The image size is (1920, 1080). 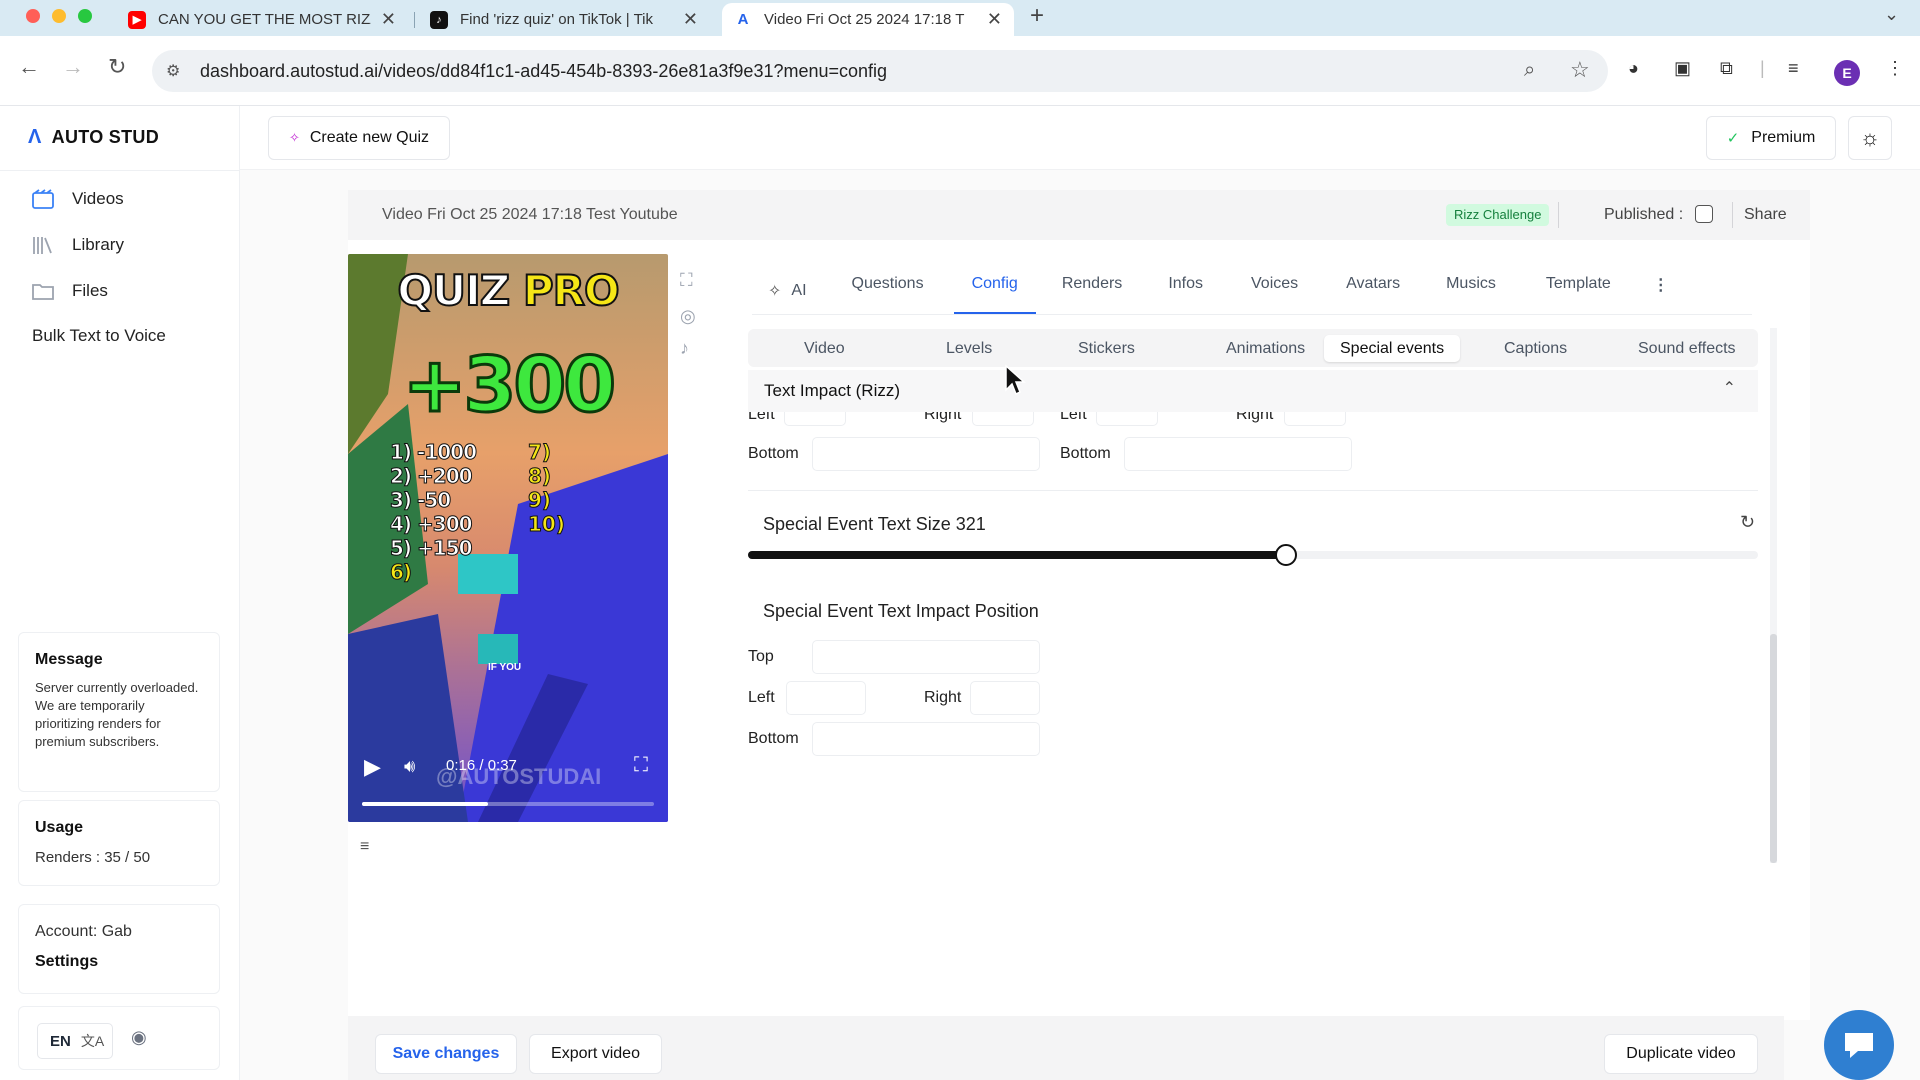 What do you see at coordinates (1681, 1054) in the screenshot?
I see `duplicate-video-button: Duplicate video` at bounding box center [1681, 1054].